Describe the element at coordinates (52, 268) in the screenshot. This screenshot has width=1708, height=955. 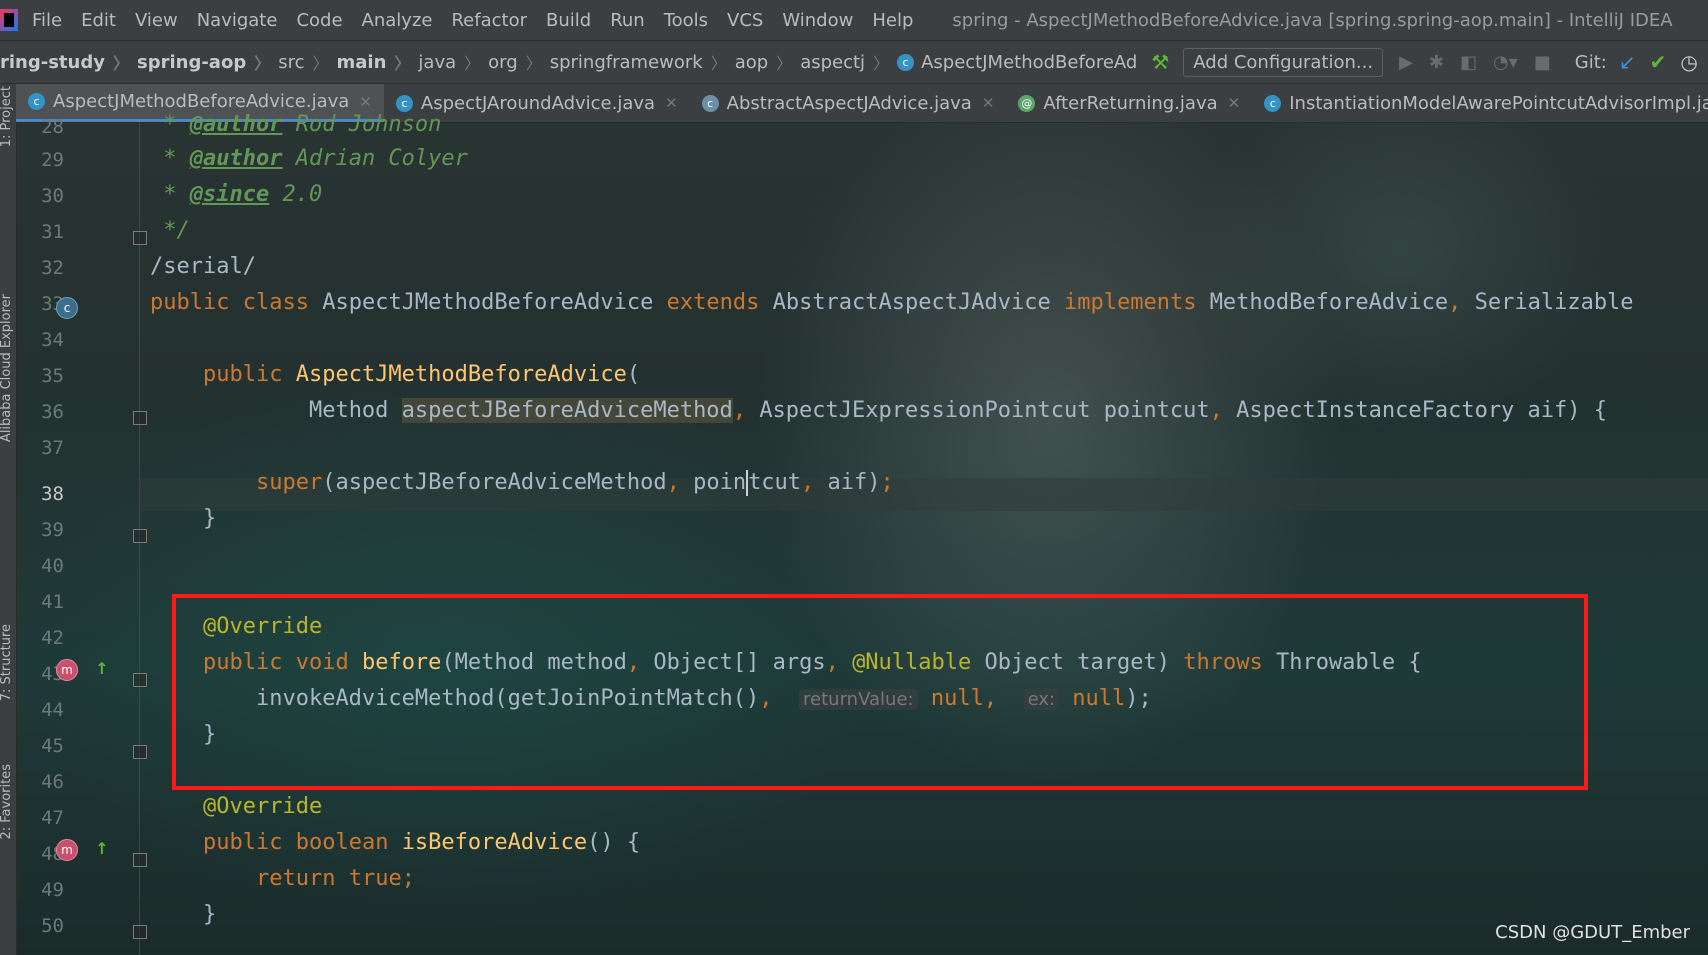
I see `line-number: 32` at that location.